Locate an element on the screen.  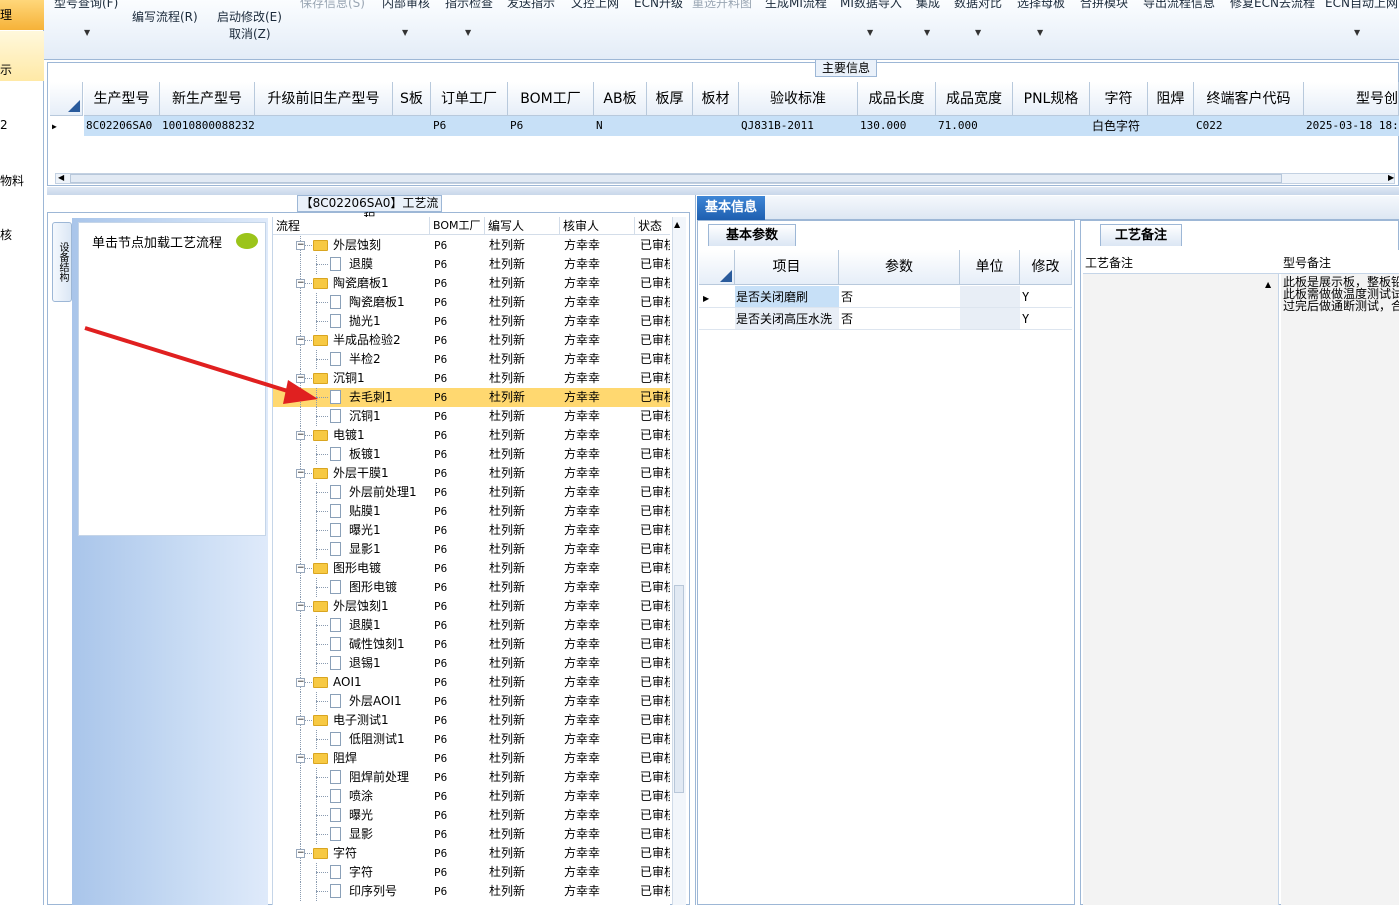
tree-step-row: 碱性蚀刻1 P6 杜列新 方幸幸 已审核 is located at coordinates (471, 644).